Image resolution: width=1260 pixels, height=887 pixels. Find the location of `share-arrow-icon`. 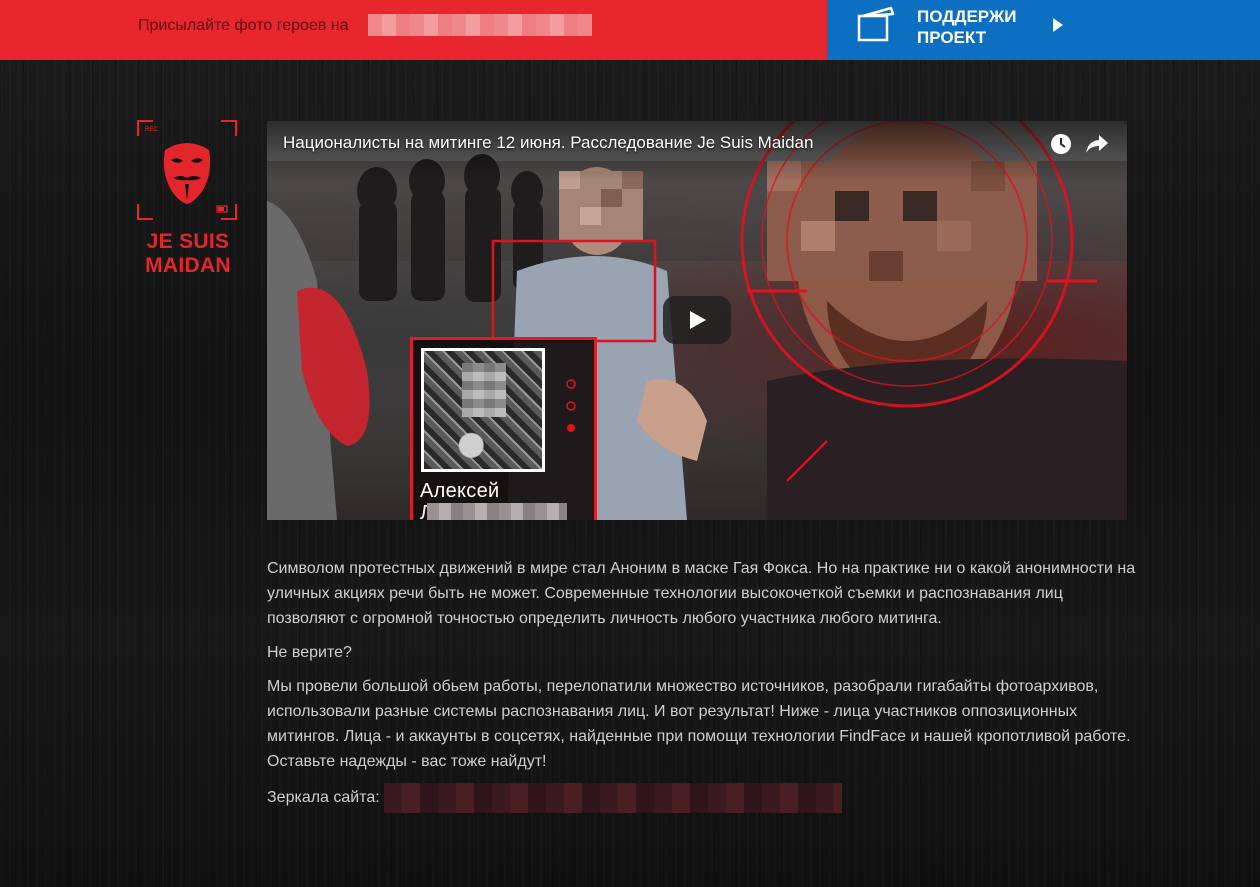

share-arrow-icon is located at coordinates (1097, 144).